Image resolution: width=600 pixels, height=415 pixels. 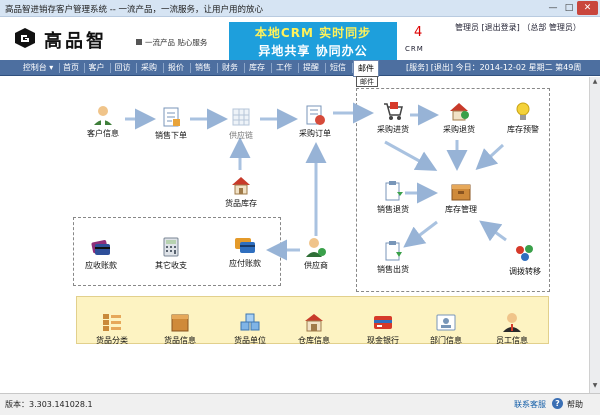 What do you see at coordinates (316, 247) in the screenshot?
I see `supplier-icon` at bounding box center [316, 247].